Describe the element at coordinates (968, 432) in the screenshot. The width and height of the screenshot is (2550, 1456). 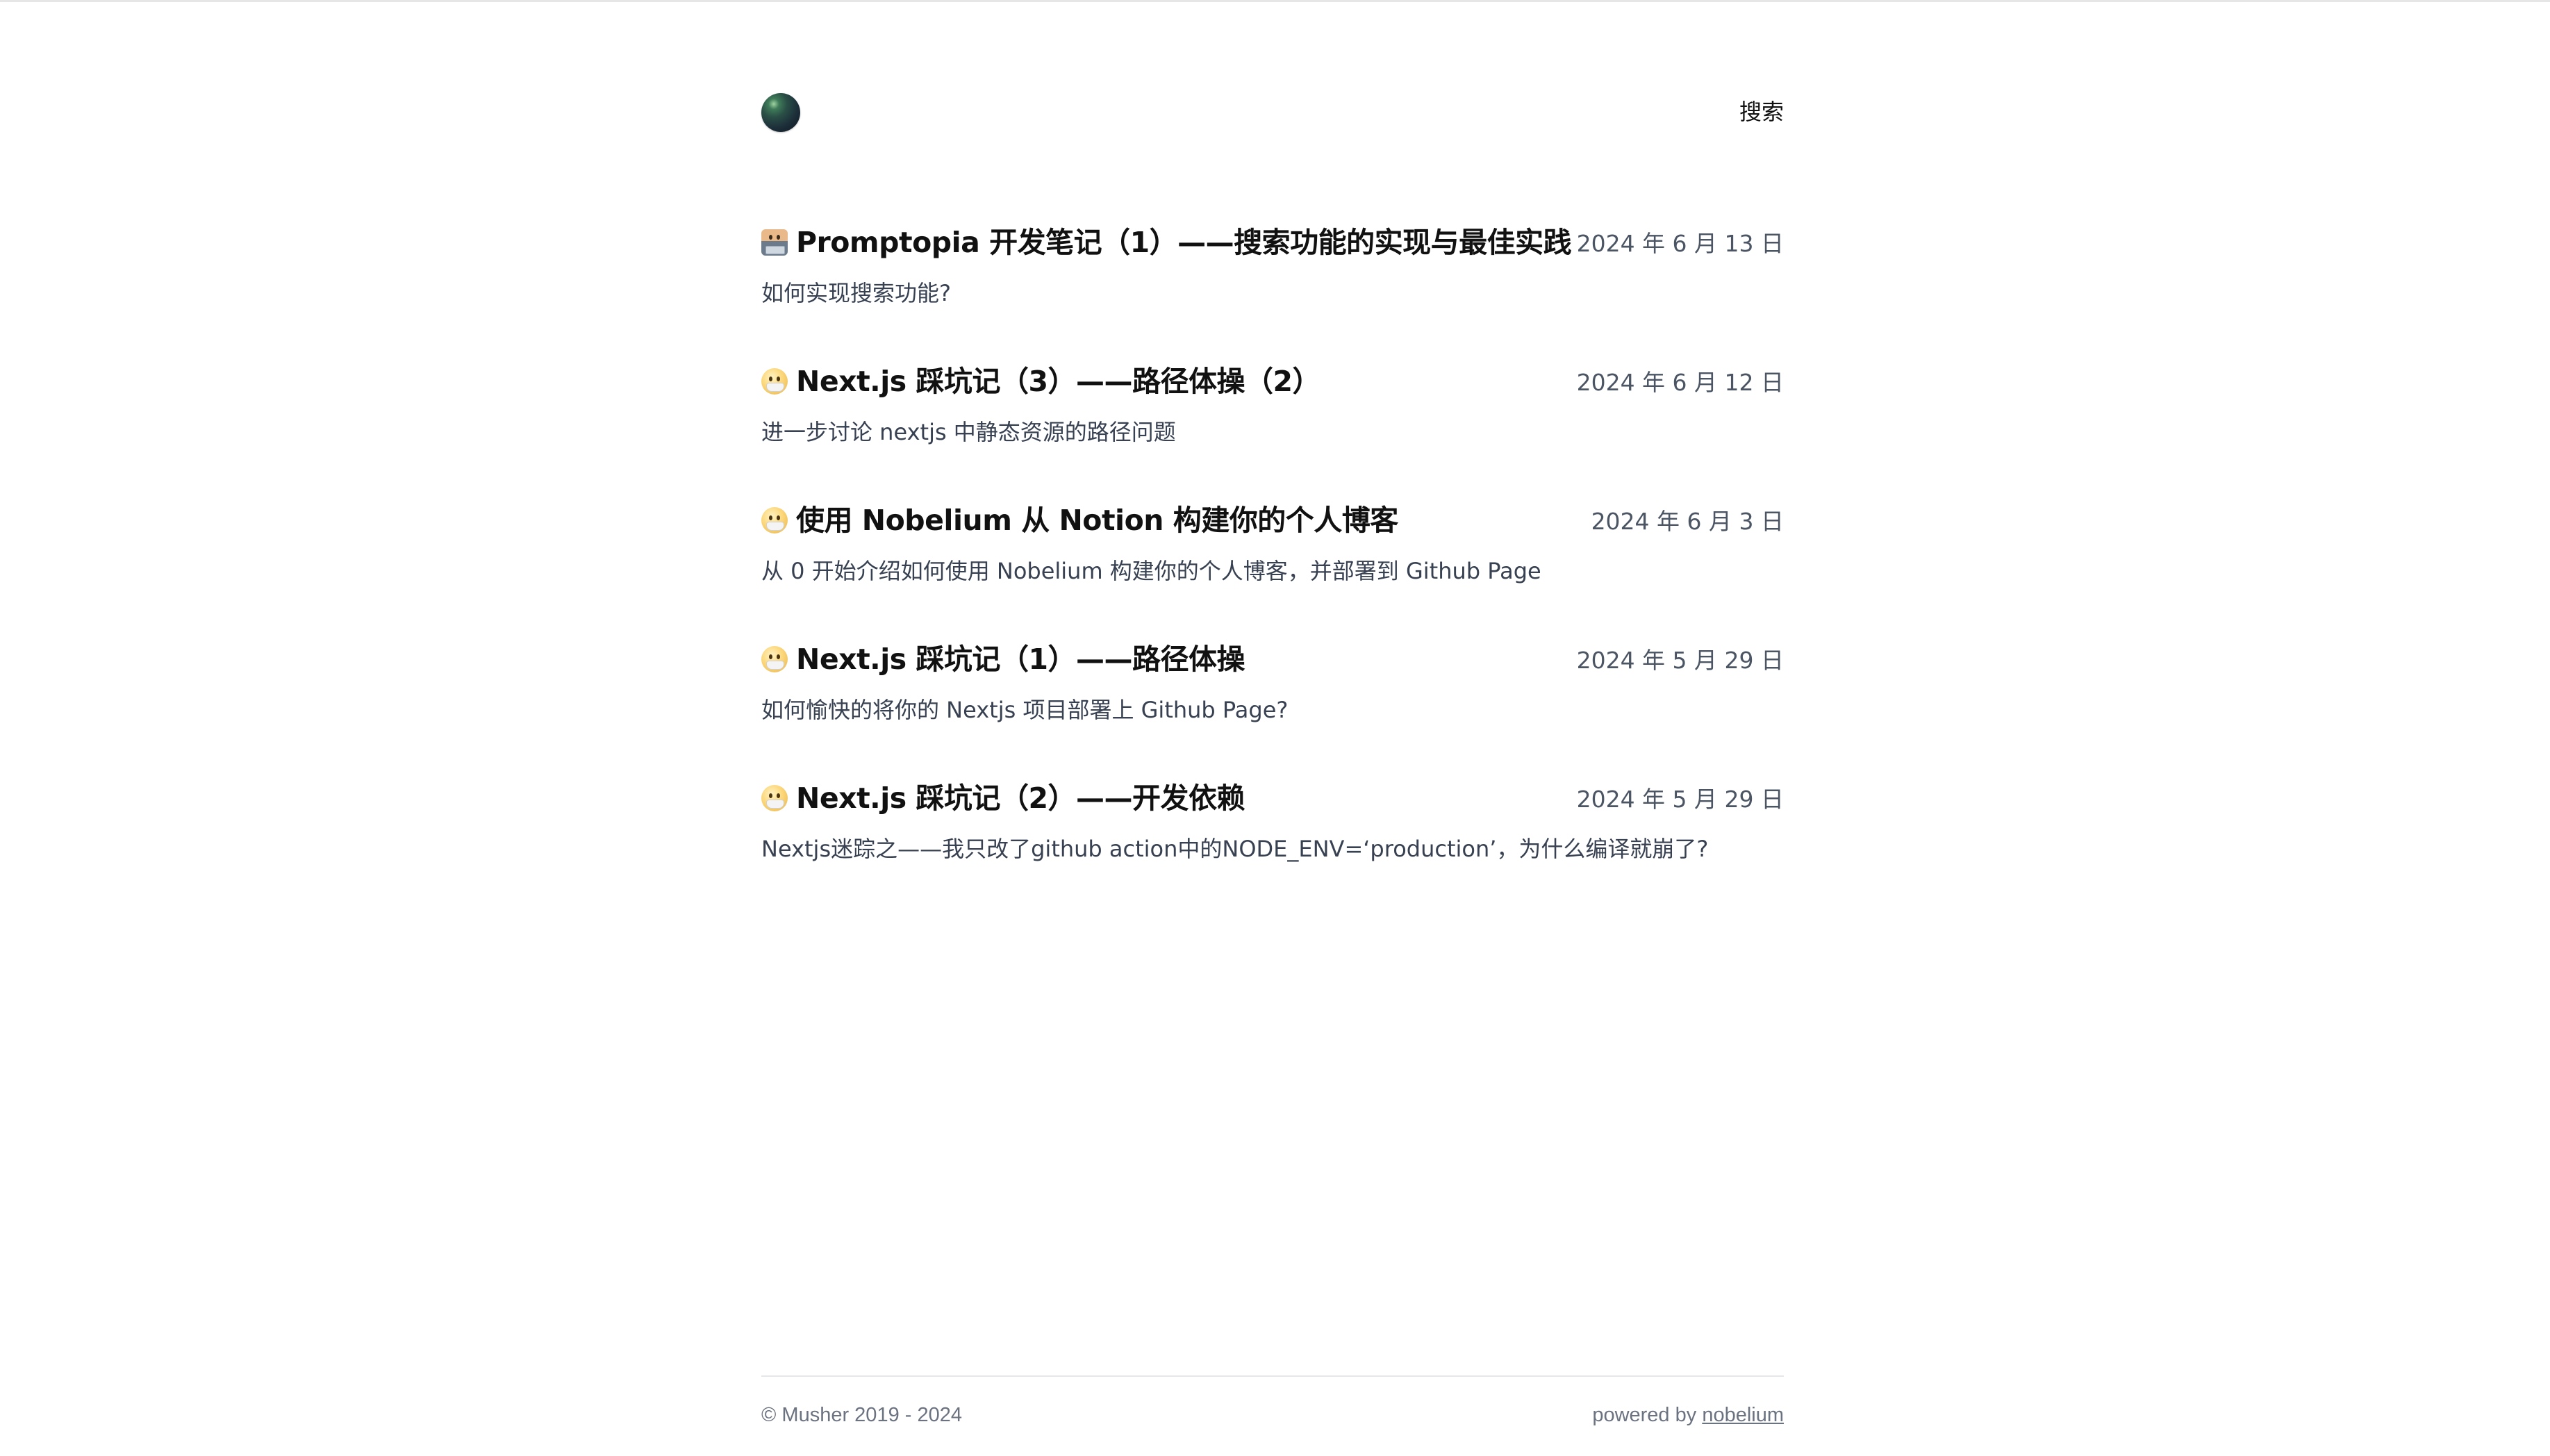
I see `post-summary: 进一步讨论 nextjs 中静态资源的路径问题` at that location.